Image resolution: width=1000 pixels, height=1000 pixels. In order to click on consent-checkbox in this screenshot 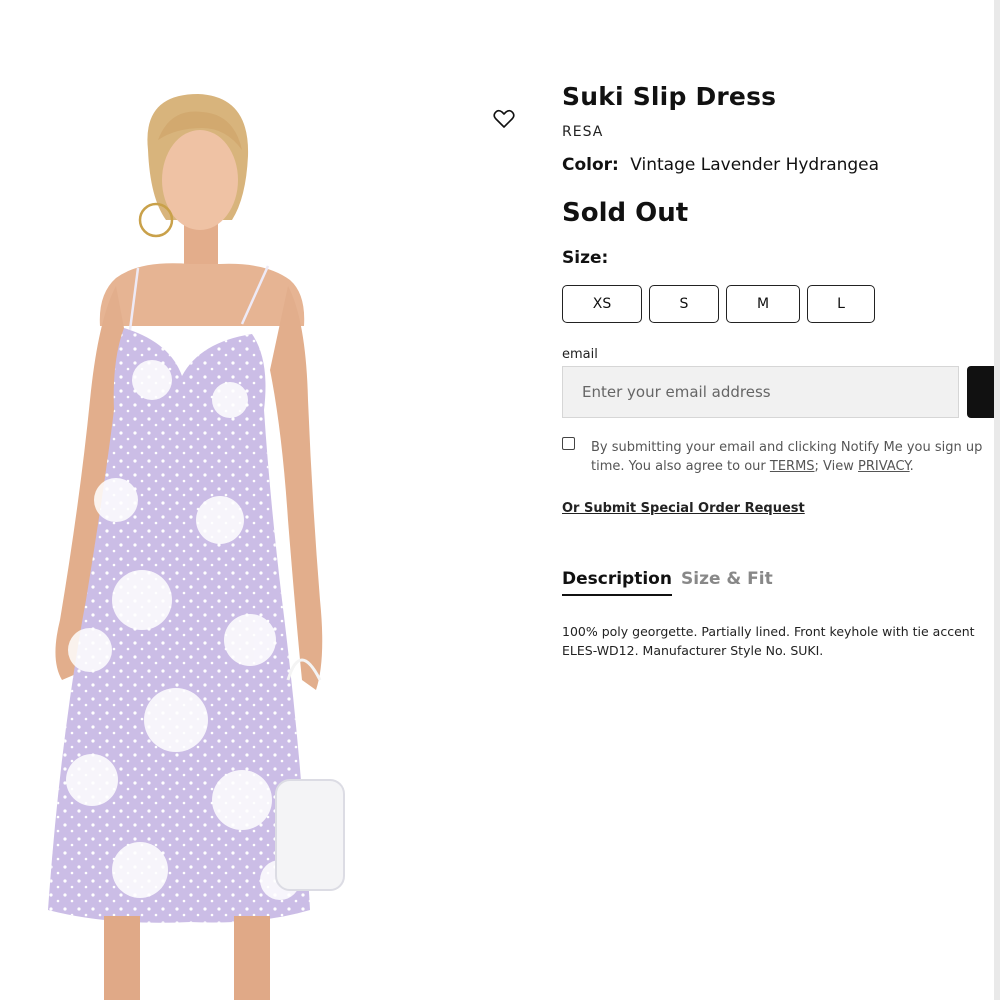, I will do `click(568, 443)`.